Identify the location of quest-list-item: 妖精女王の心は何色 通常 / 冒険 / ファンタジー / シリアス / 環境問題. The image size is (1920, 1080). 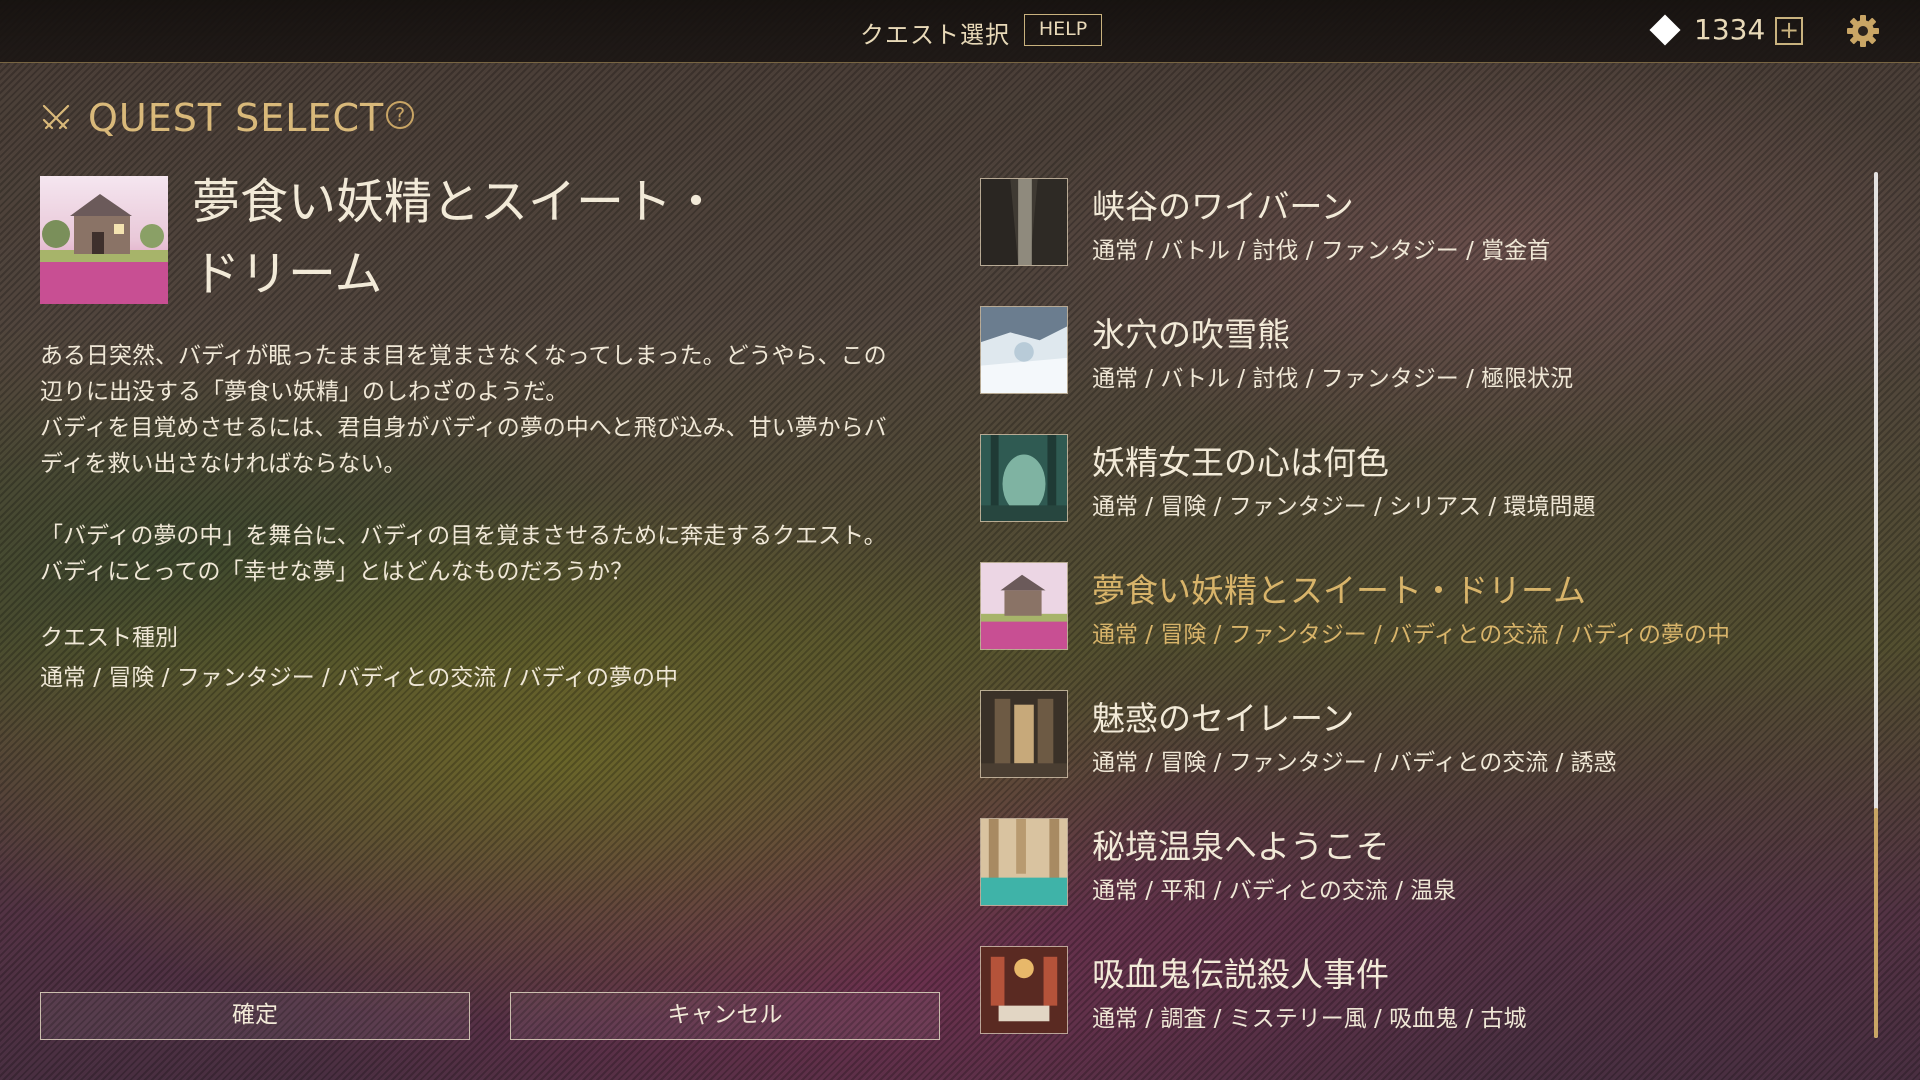
(1400, 498).